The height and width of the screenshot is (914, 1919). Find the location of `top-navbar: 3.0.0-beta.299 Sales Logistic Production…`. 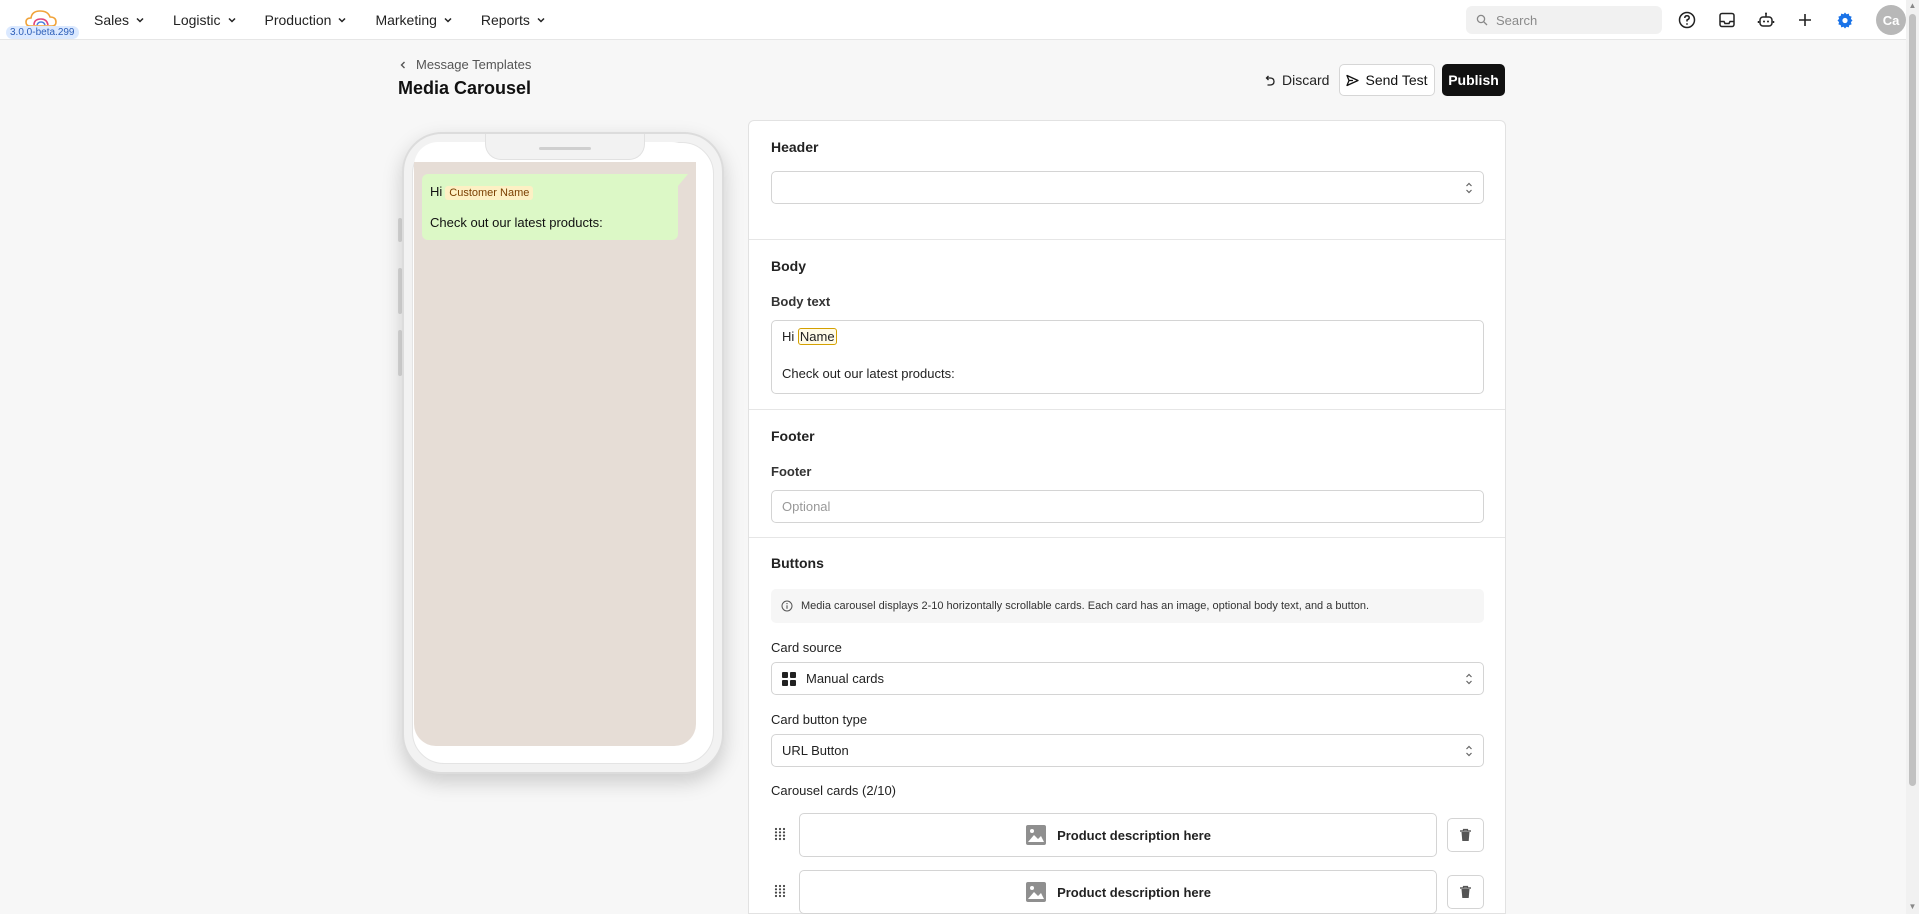

top-navbar: 3.0.0-beta.299 Sales Logistic Production… is located at coordinates (953, 20).